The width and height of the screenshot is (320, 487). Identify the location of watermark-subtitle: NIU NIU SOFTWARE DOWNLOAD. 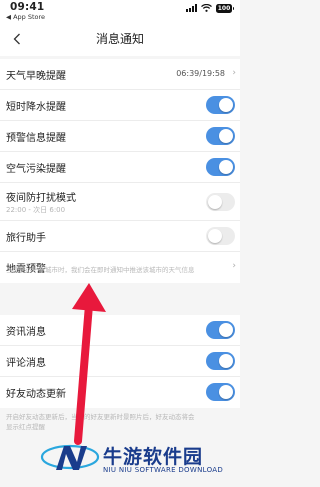
(163, 470).